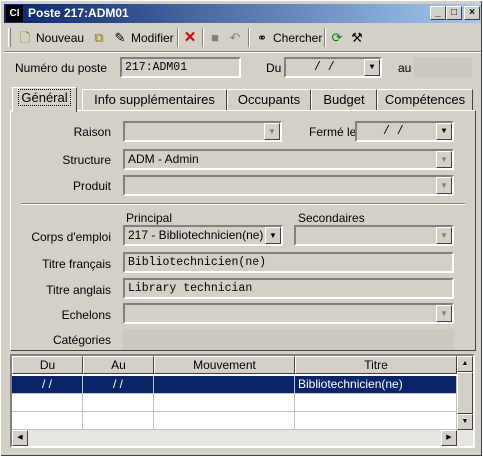 The height and width of the screenshot is (457, 483). I want to click on minimize-button: _, so click(438, 13).